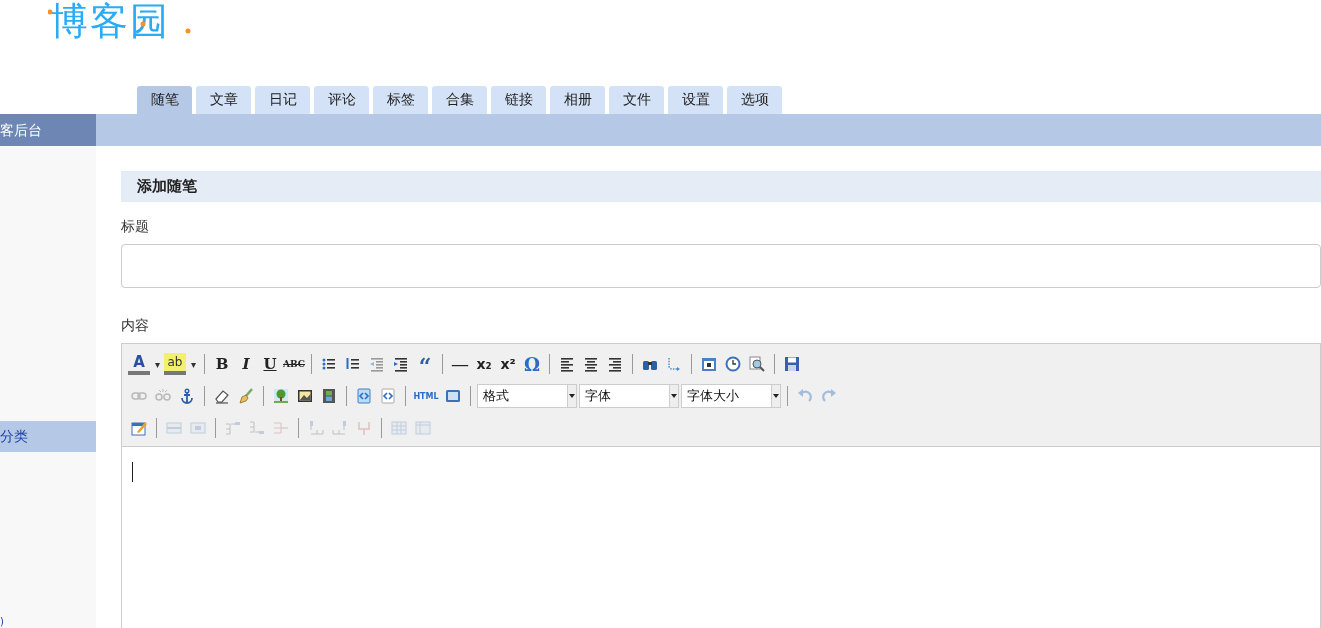 The image size is (1321, 628). Describe the element at coordinates (175, 364) in the screenshot. I see `highlight-button: ab` at that location.